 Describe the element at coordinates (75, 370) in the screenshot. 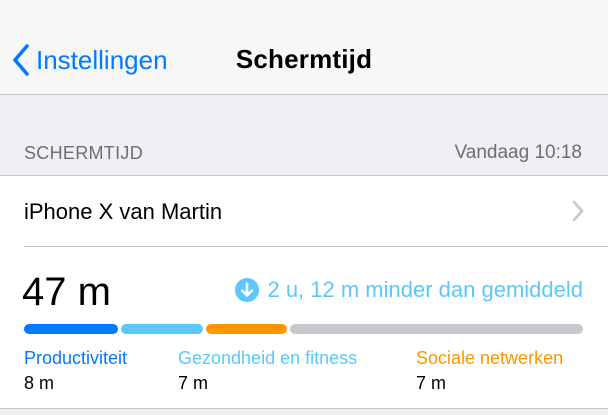

I see `legend-productiviteit: Productiviteit 8 m` at that location.